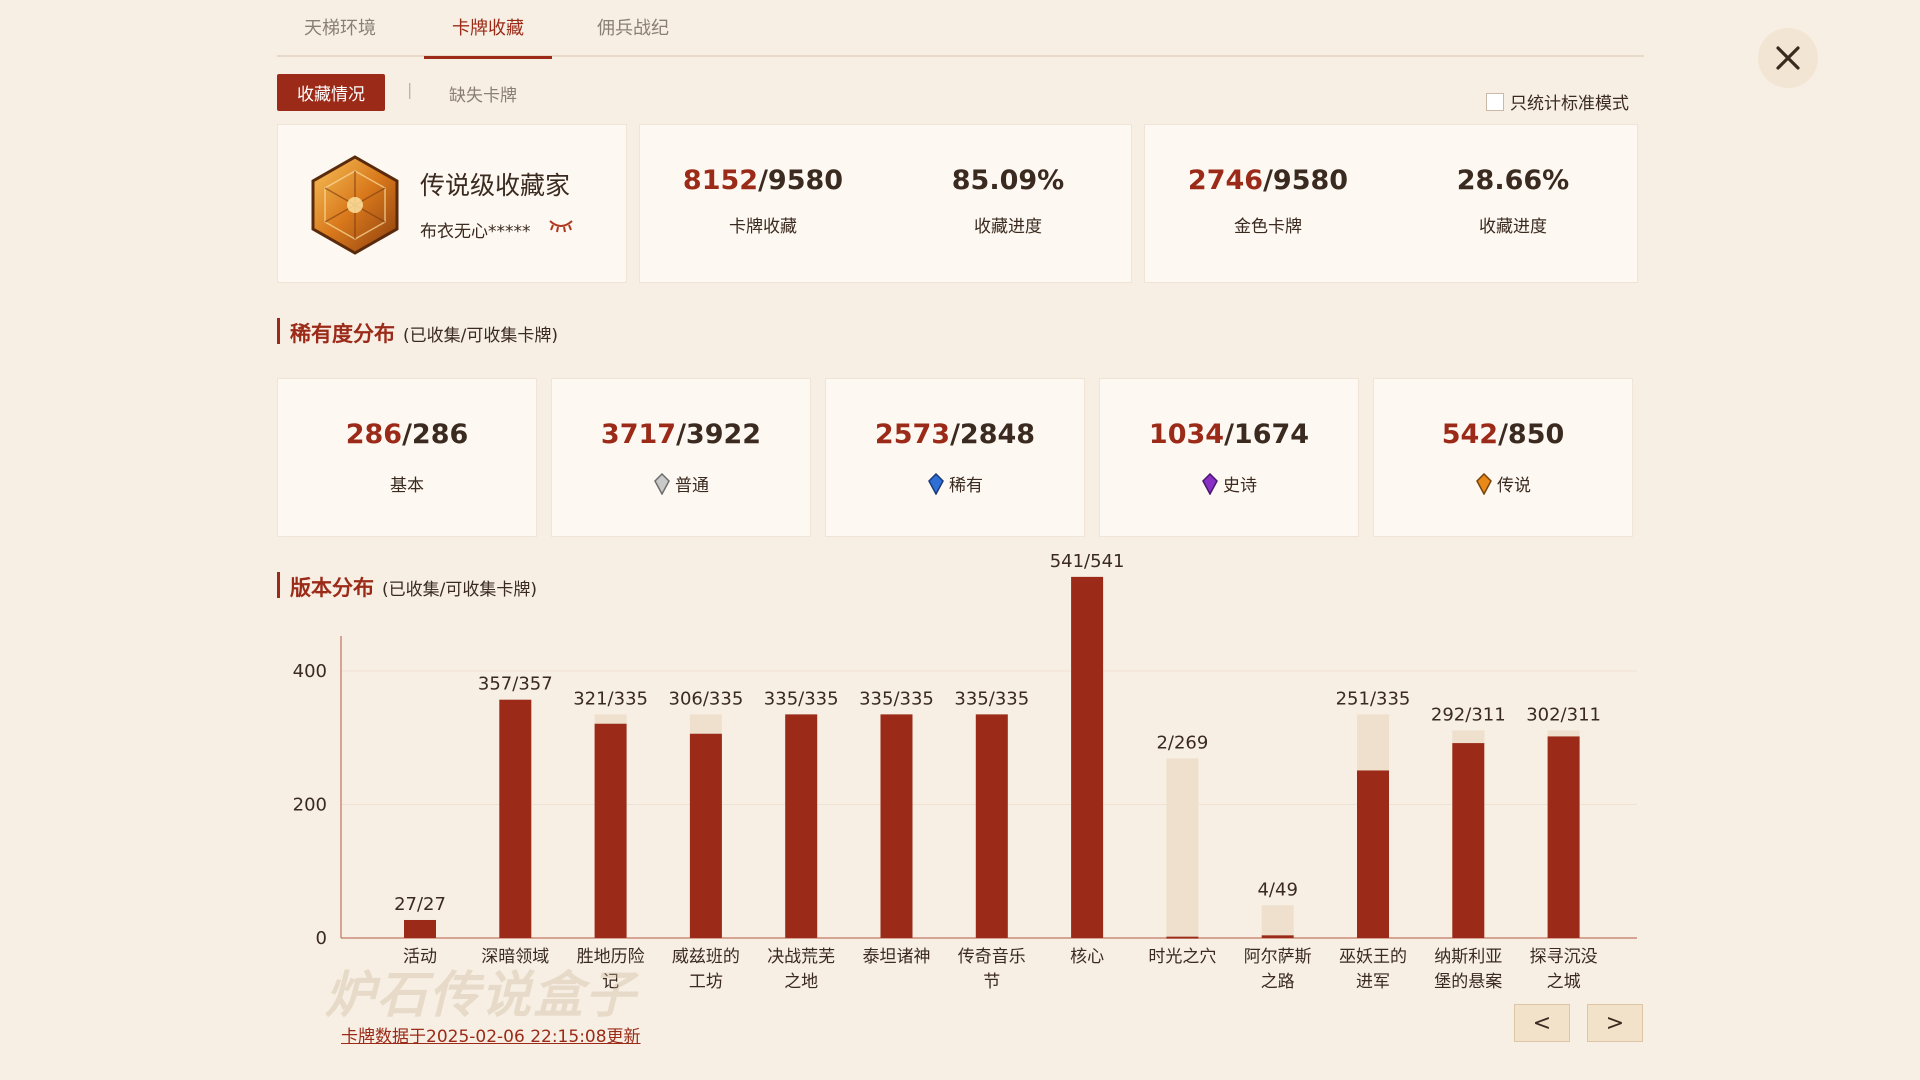  I want to click on y-tick-label: 400, so click(310, 671).